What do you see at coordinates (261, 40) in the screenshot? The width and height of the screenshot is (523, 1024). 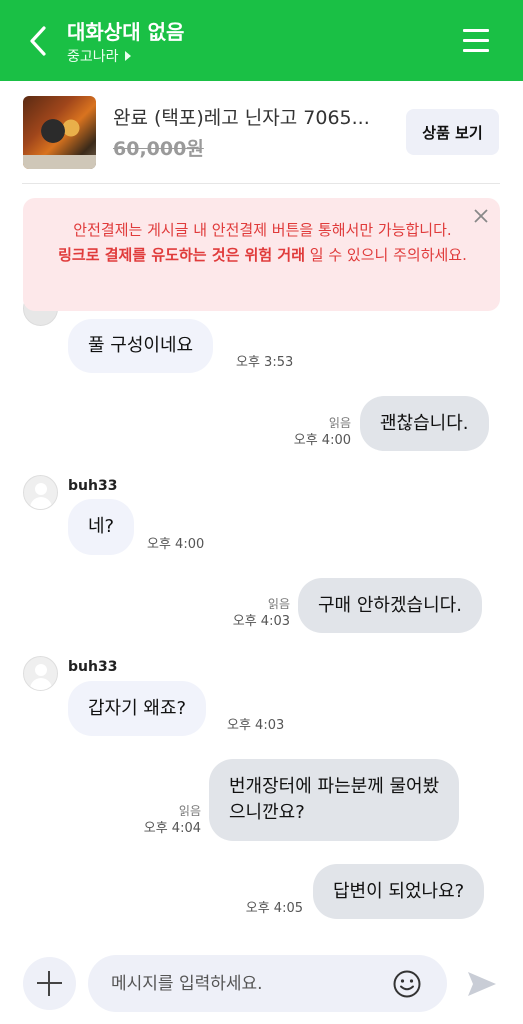 I see `chat-header: 대화상대 없음 중고나라` at bounding box center [261, 40].